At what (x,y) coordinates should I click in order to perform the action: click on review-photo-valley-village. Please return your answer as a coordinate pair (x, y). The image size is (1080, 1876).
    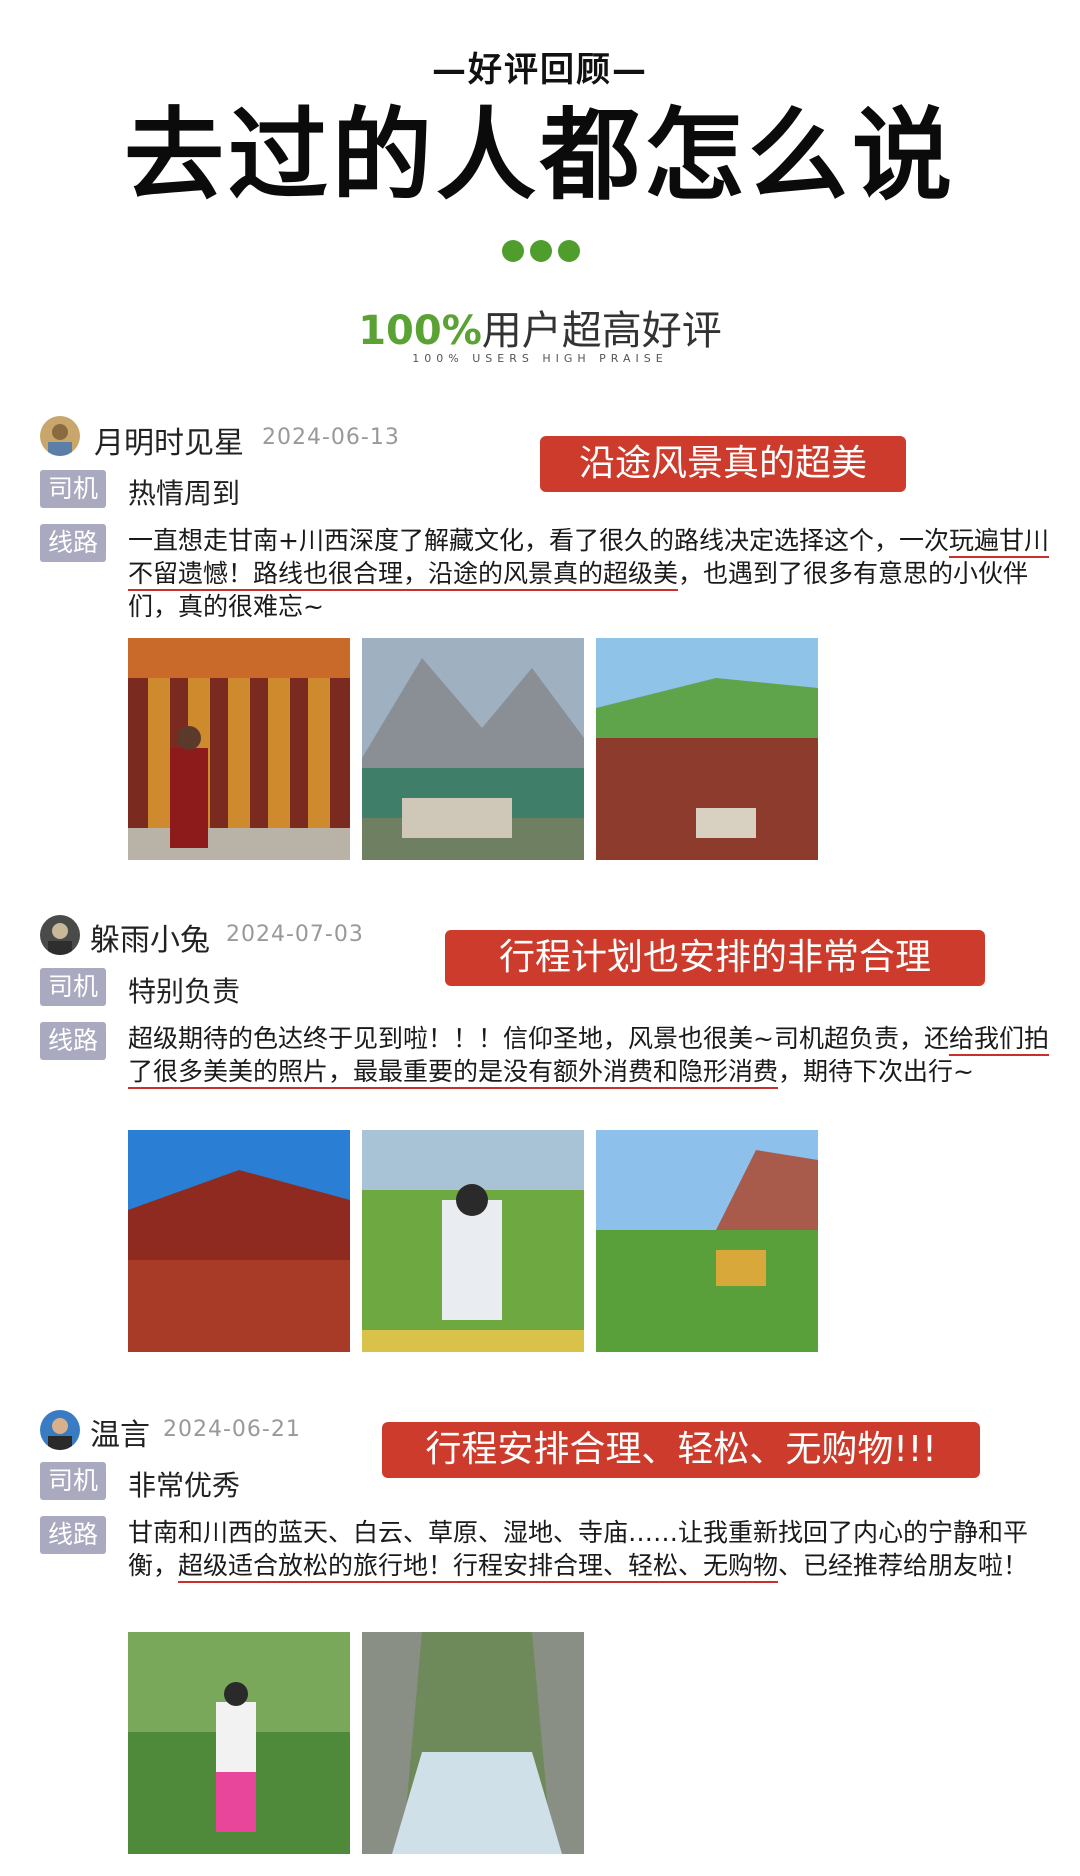
    Looking at the image, I should click on (707, 1241).